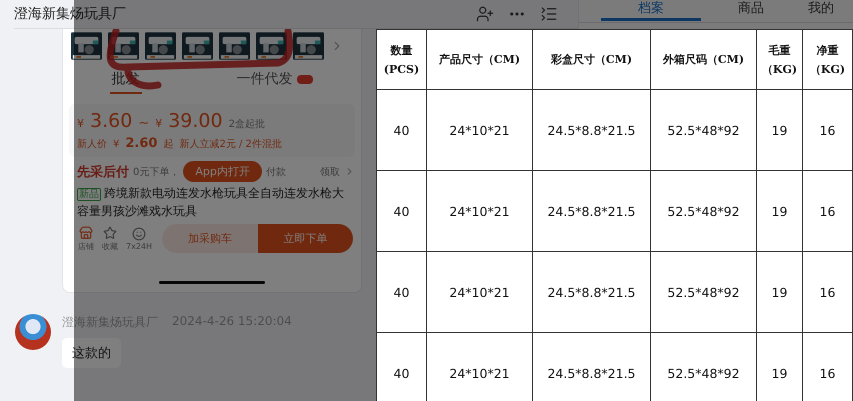  I want to click on promo-text: 新人立减2元 / 2件混批, so click(230, 144).